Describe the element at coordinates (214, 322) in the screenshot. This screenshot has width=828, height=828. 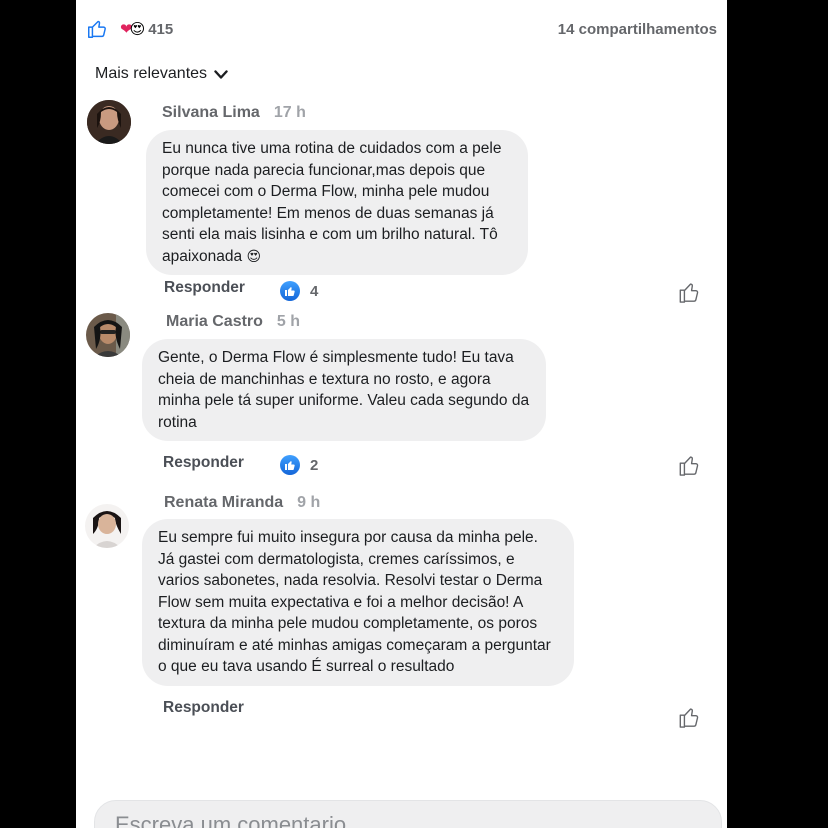
I see `comment-author: Maria Castro` at that location.